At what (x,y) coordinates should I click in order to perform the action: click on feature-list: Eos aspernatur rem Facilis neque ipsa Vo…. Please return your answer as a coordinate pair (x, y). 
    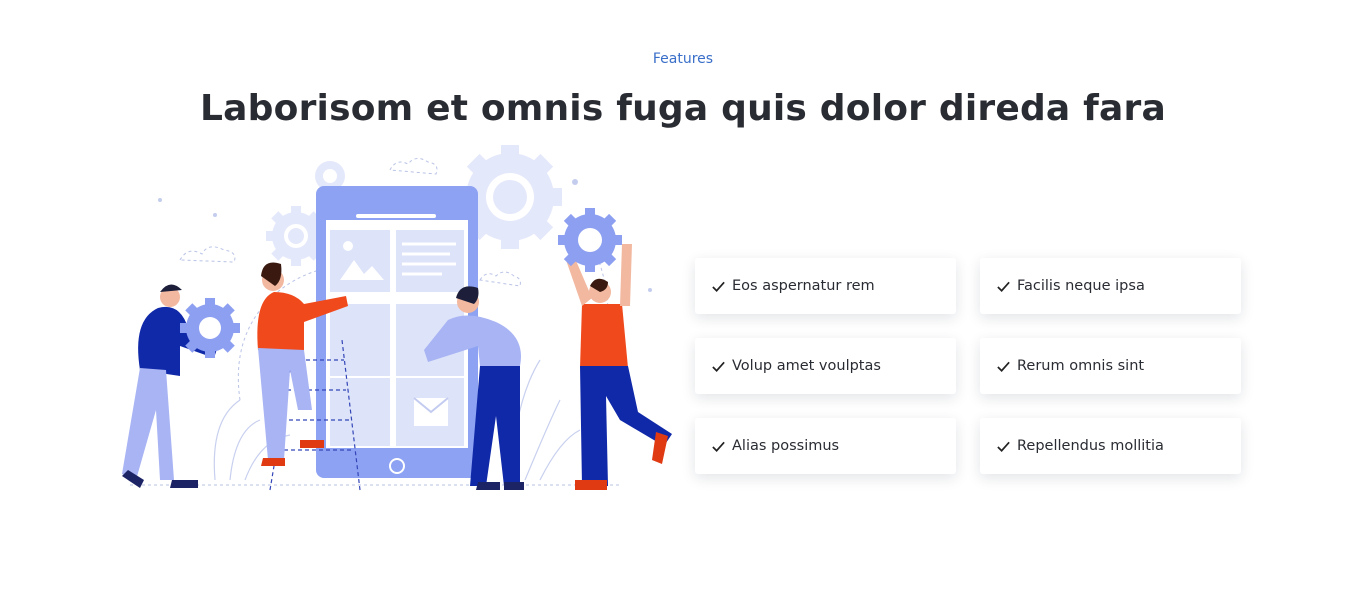
    Looking at the image, I should click on (968, 366).